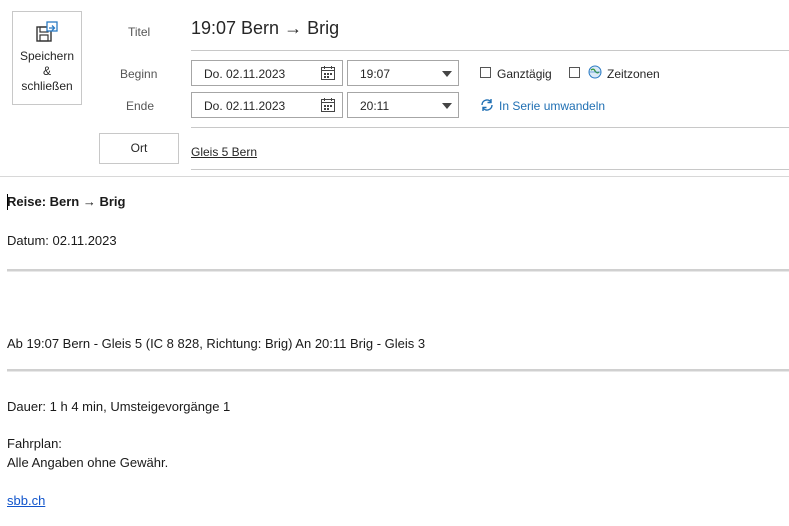 Image resolution: width=789 pixels, height=526 pixels. What do you see at coordinates (140, 106) in the screenshot?
I see `end-label: Ende` at bounding box center [140, 106].